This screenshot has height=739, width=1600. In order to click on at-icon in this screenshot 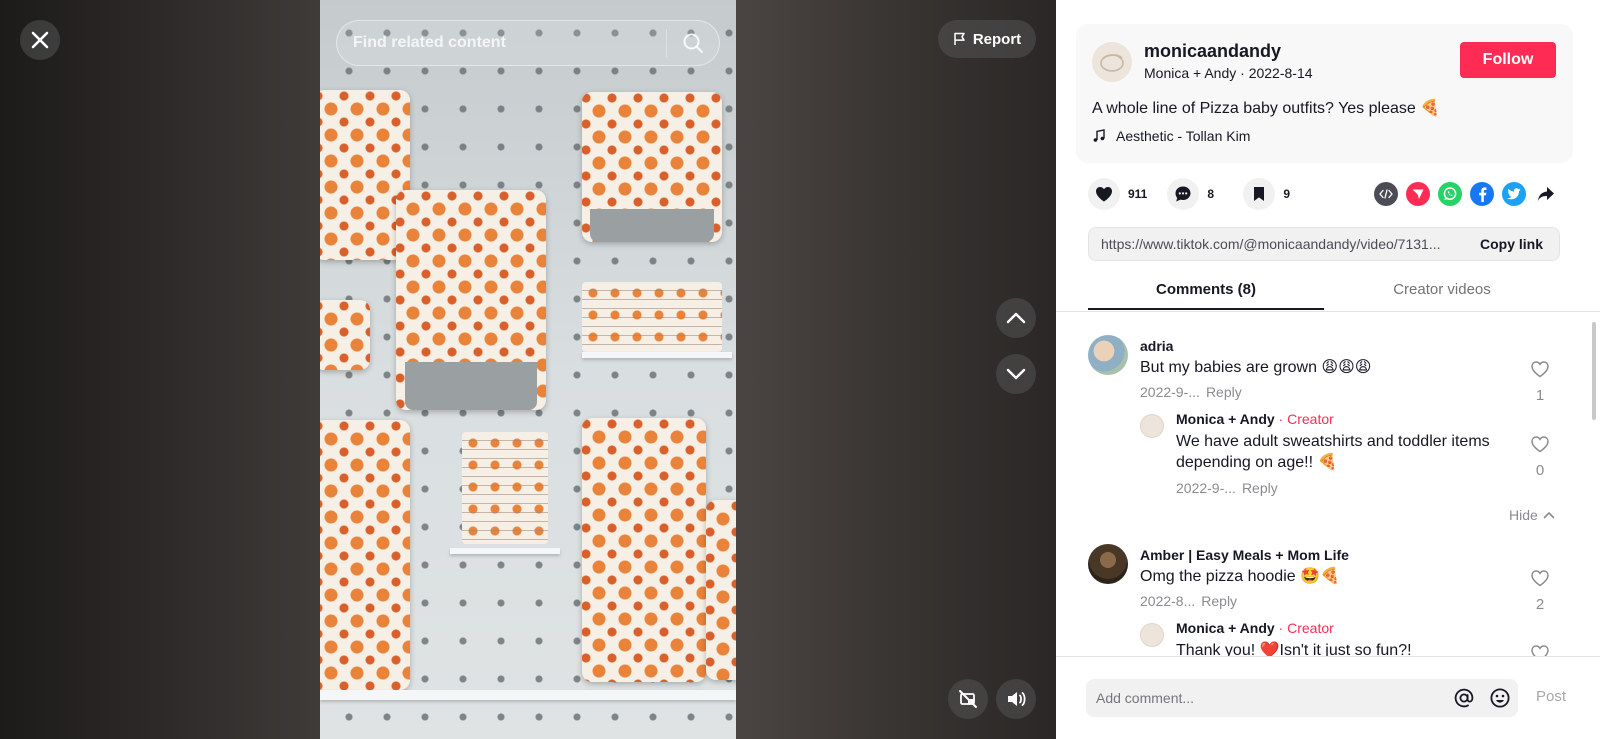, I will do `click(1464, 698)`.